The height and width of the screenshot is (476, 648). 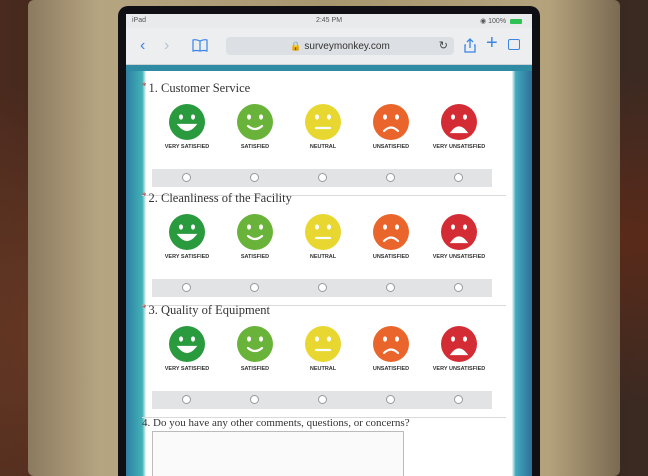 I want to click on wifi-icon: ◉, so click(x=483, y=21).